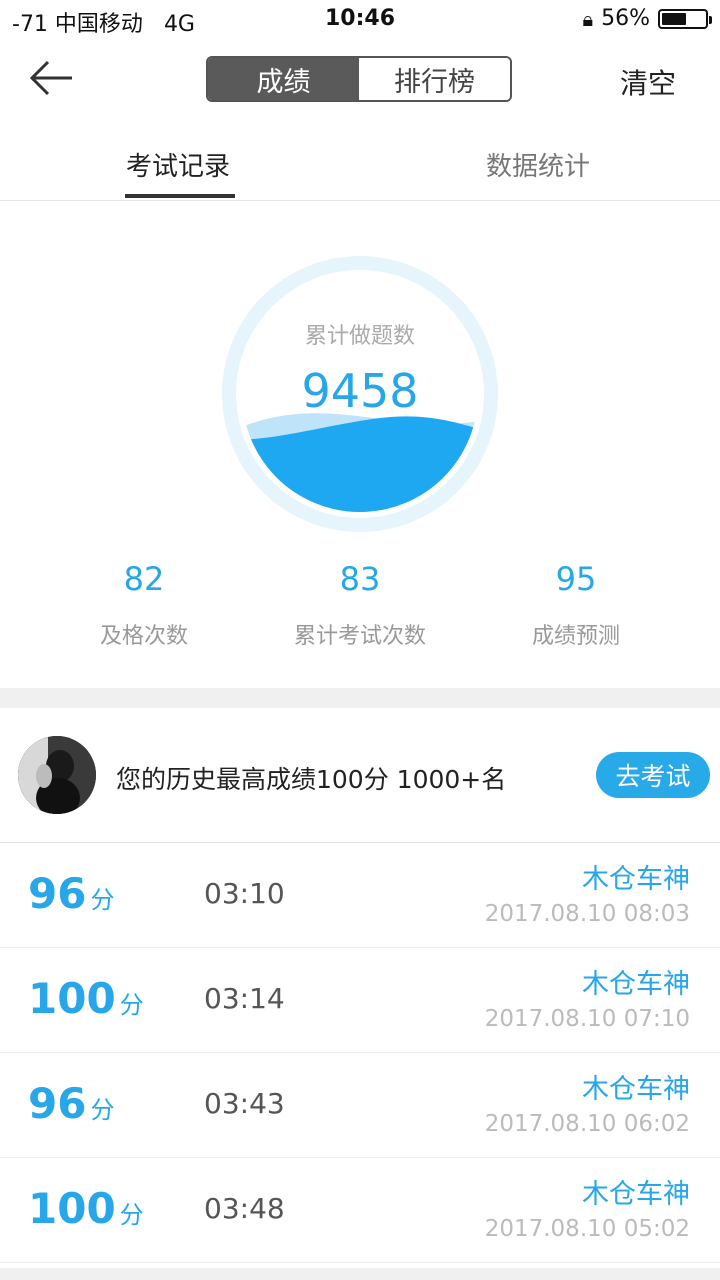  I want to click on take-exam-button: 去考试, so click(653, 775).